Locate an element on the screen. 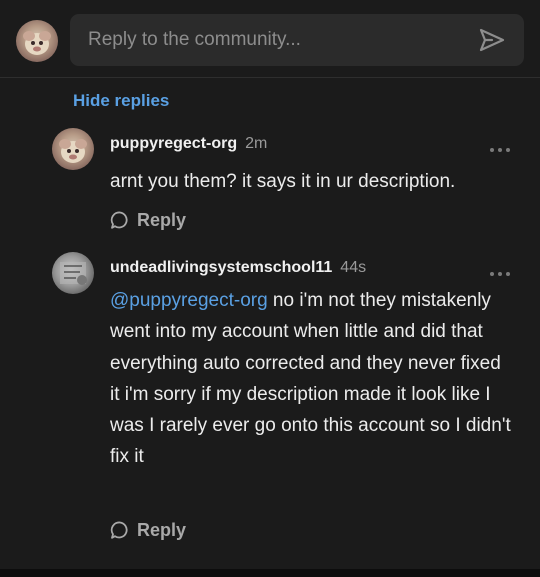 This screenshot has width=540, height=577. reply-meta: puppyregect-org 2m is located at coordinates (188, 144).